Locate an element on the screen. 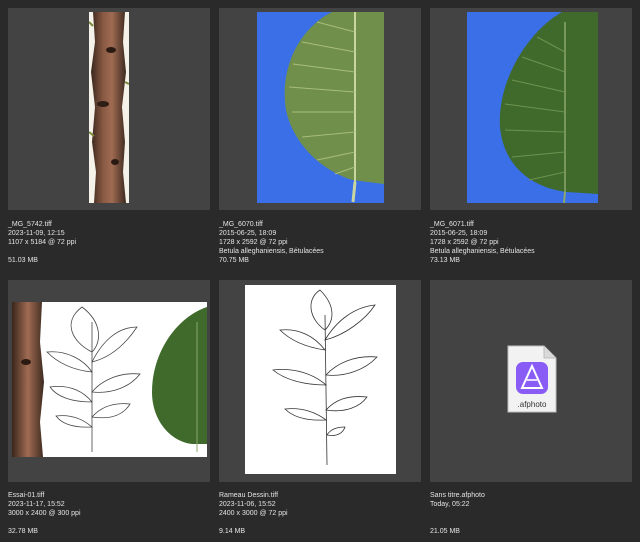 The image size is (640, 542). bark-strip-icon is located at coordinates (109, 107).